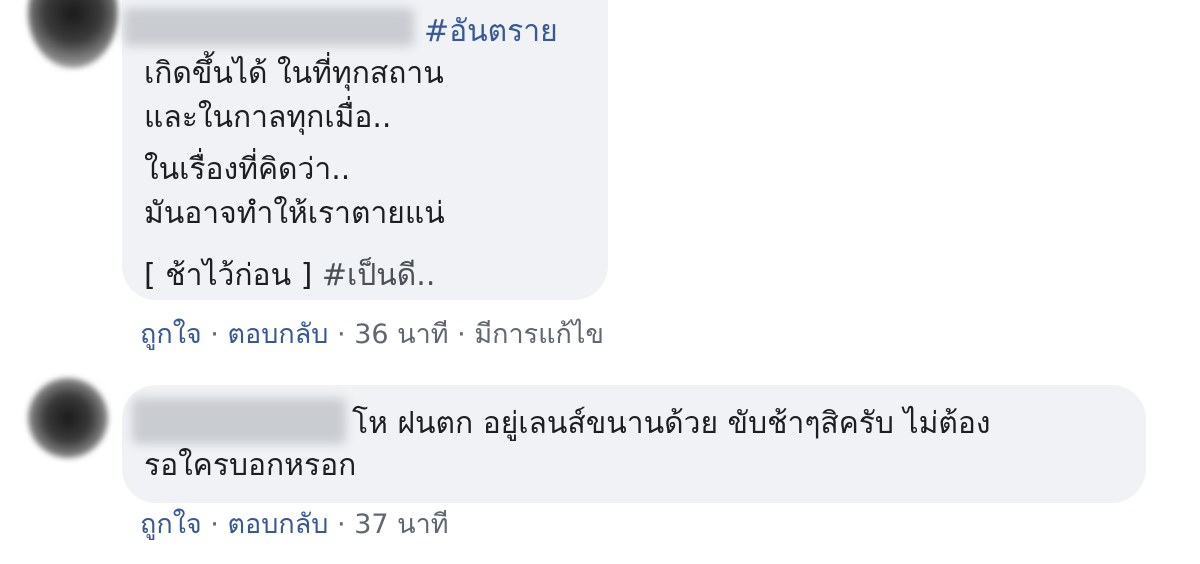  What do you see at coordinates (247, 169) in the screenshot?
I see `comment-text-line: ในเรื่องที่คิดว่า..` at bounding box center [247, 169].